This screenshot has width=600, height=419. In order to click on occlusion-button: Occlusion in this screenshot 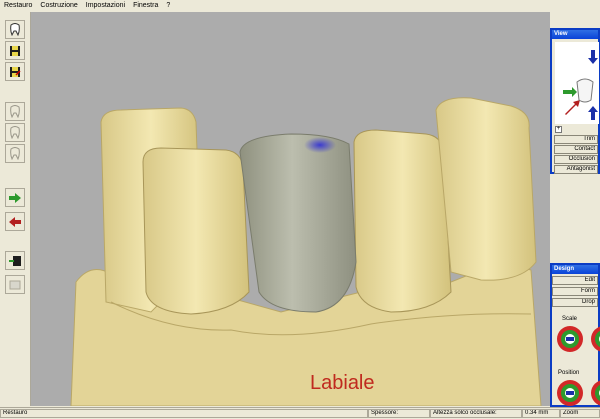, I will do `click(576, 159)`.